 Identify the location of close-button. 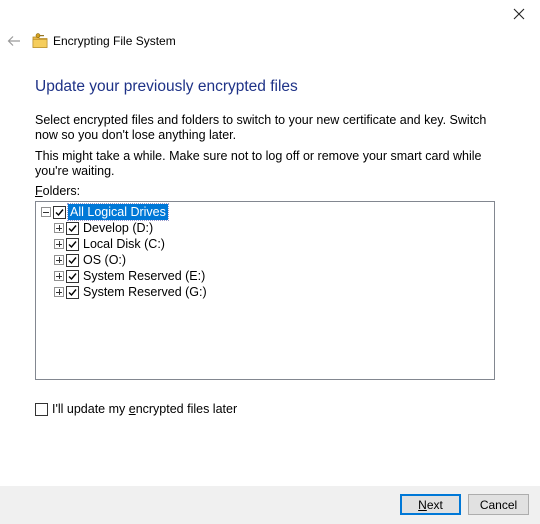
(519, 14).